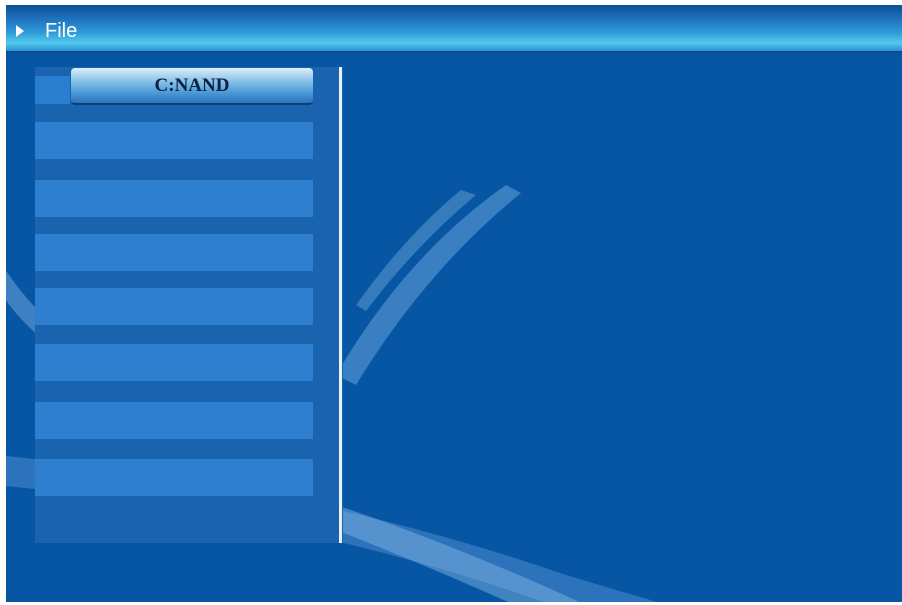 The height and width of the screenshot is (605, 902). Describe the element at coordinates (20, 31) in the screenshot. I see `play-arrow-icon` at that location.